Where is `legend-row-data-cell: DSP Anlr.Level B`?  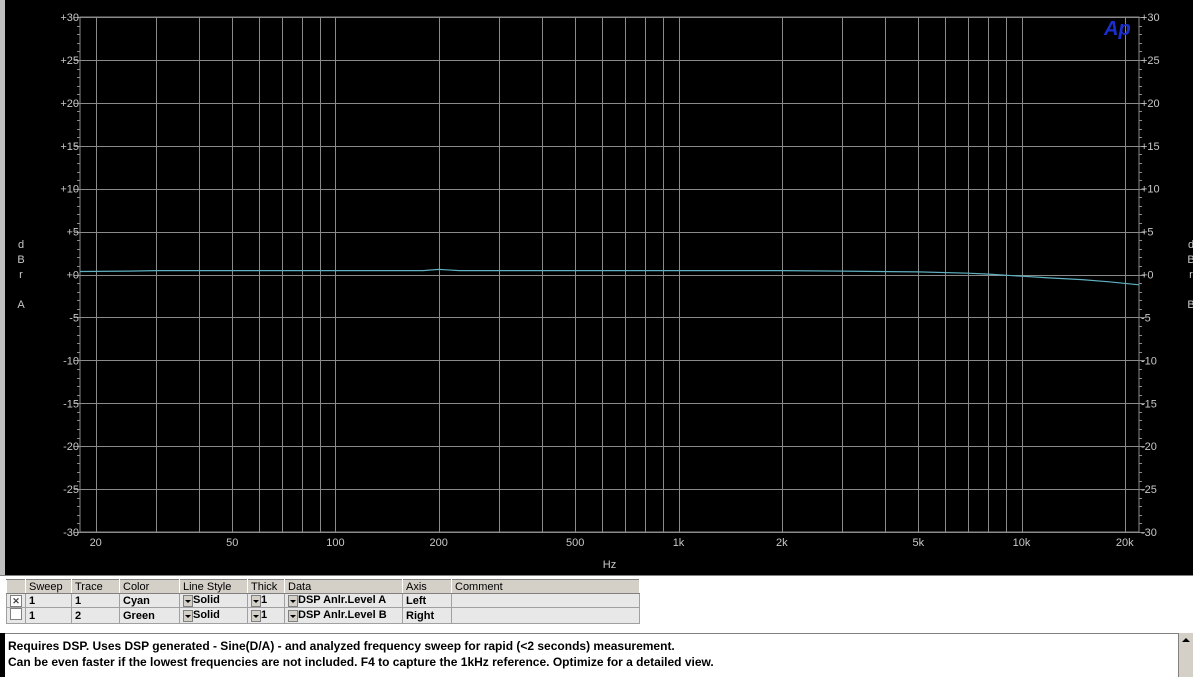 legend-row-data-cell: DSP Anlr.Level B is located at coordinates (343, 615).